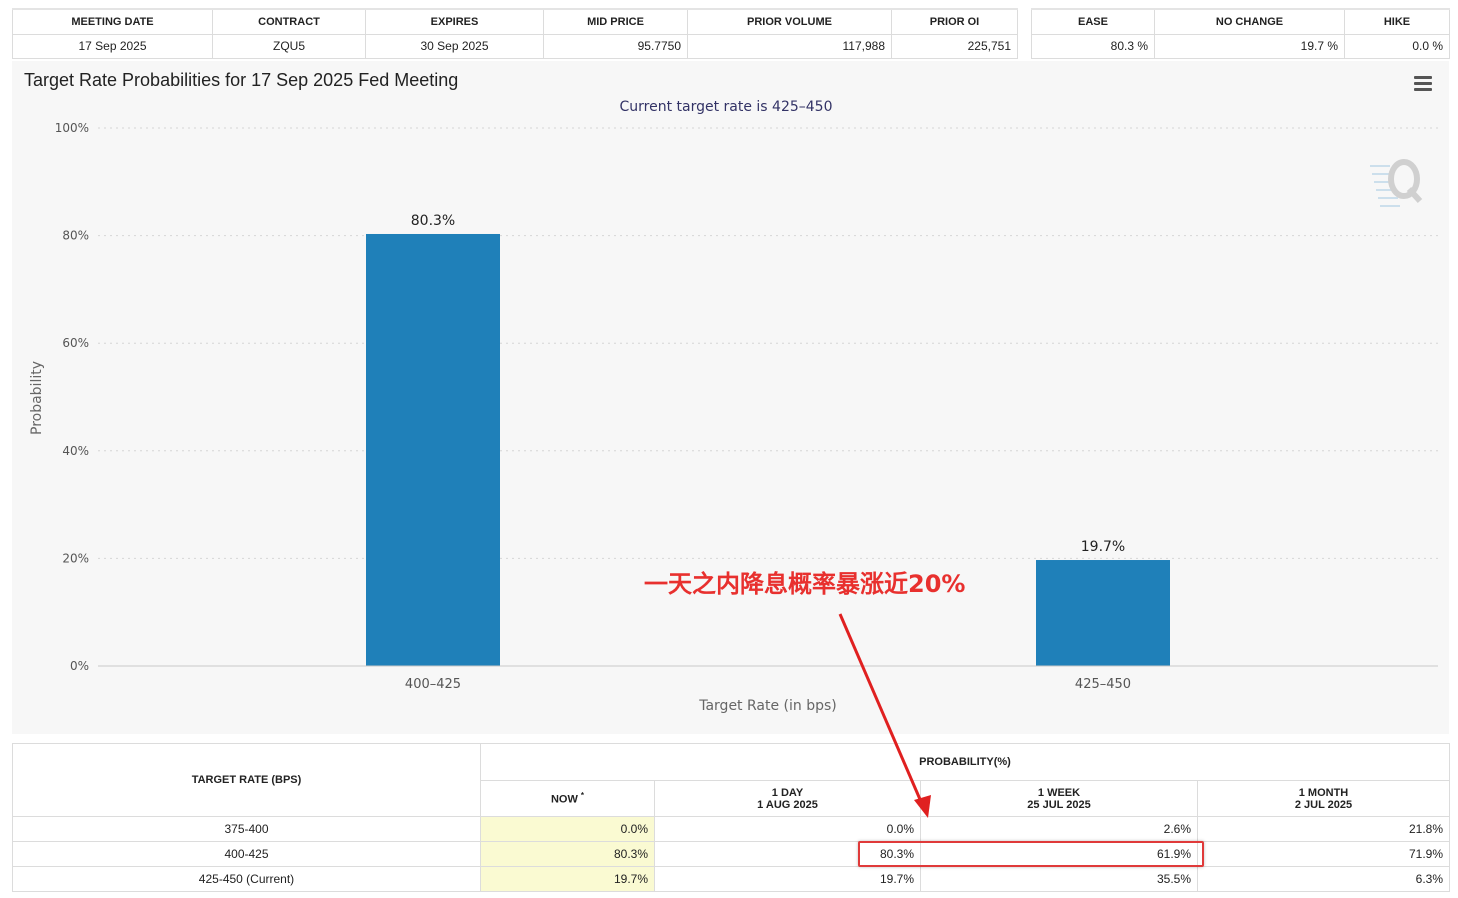 The height and width of the screenshot is (898, 1458). Describe the element at coordinates (289, 21) in the screenshot. I see `col-contract: CONTRACT` at that location.